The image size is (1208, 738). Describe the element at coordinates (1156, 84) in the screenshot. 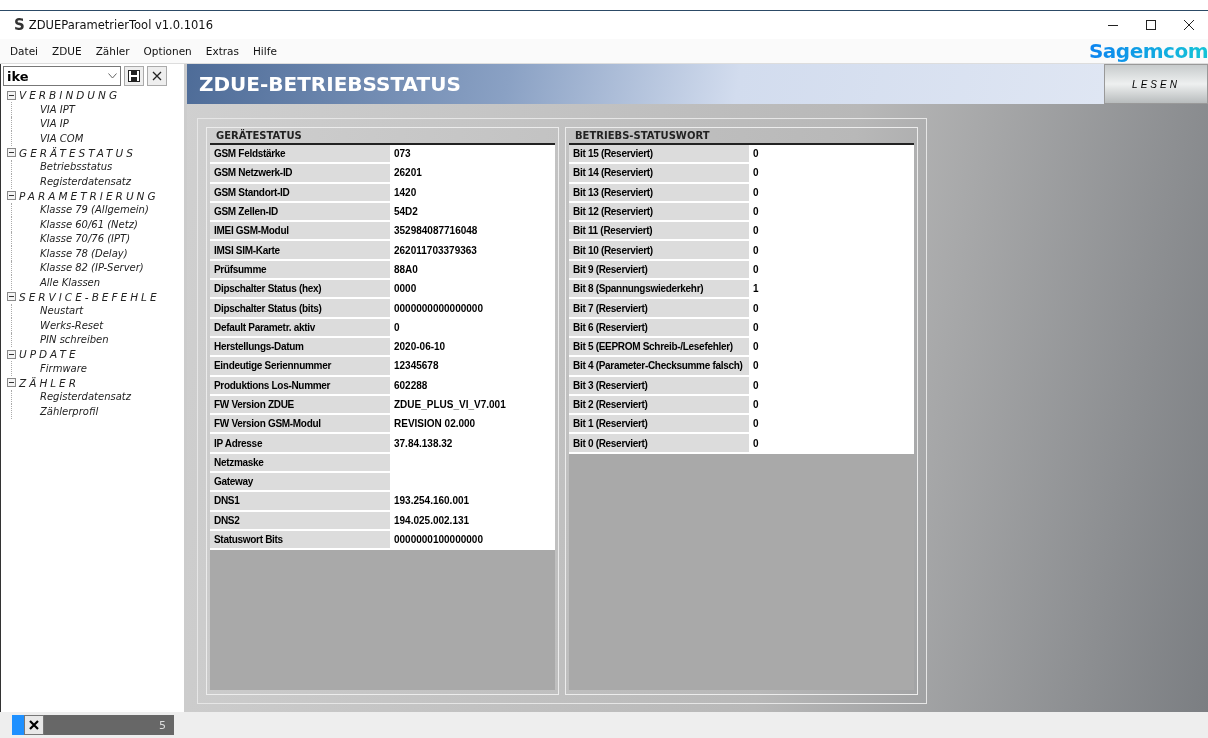

I see `read-button: LESEN` at that location.